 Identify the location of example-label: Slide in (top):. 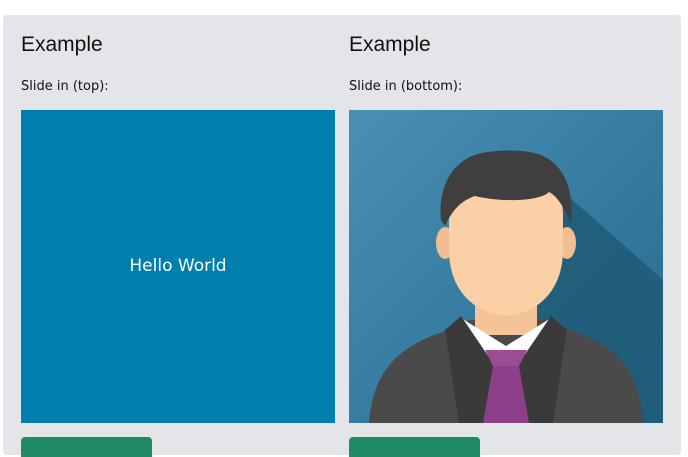
(65, 86).